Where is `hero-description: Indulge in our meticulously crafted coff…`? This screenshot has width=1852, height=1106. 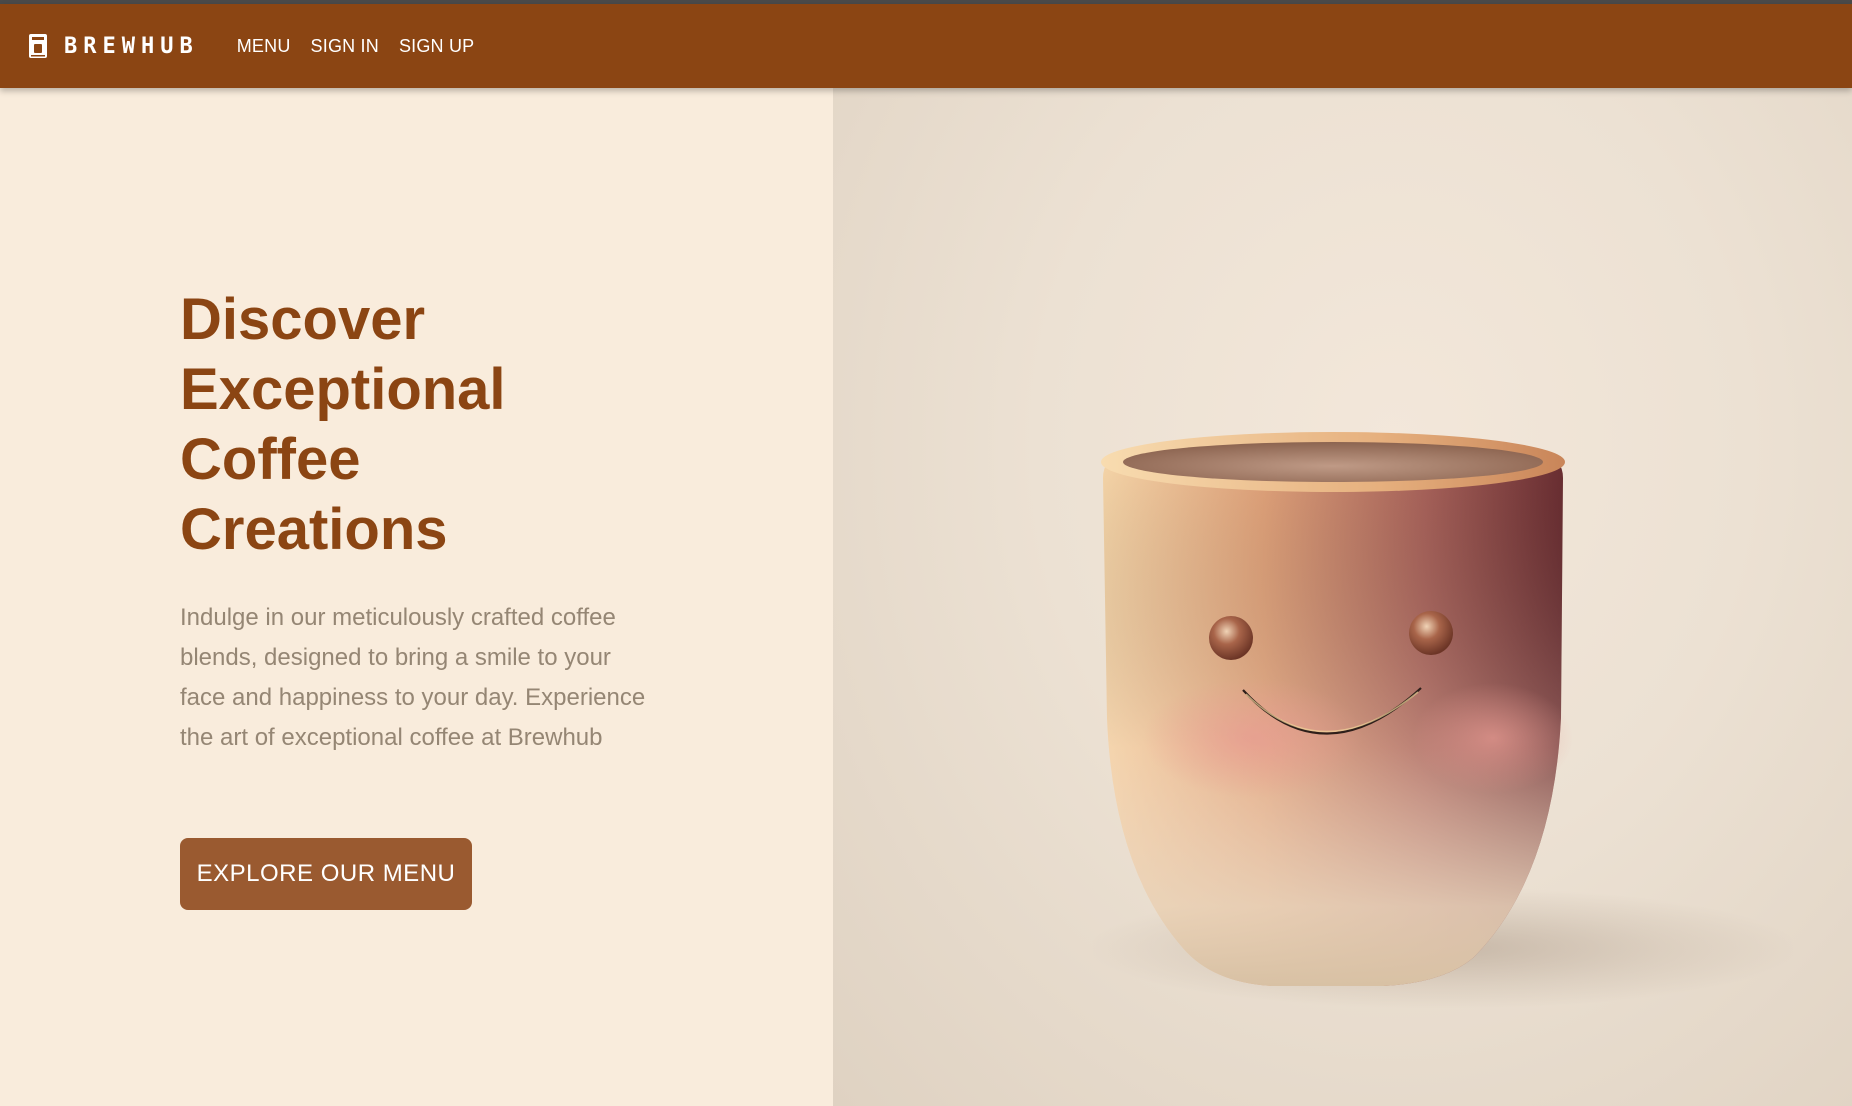 hero-description: Indulge in our meticulously crafted coff… is located at coordinates (413, 677).